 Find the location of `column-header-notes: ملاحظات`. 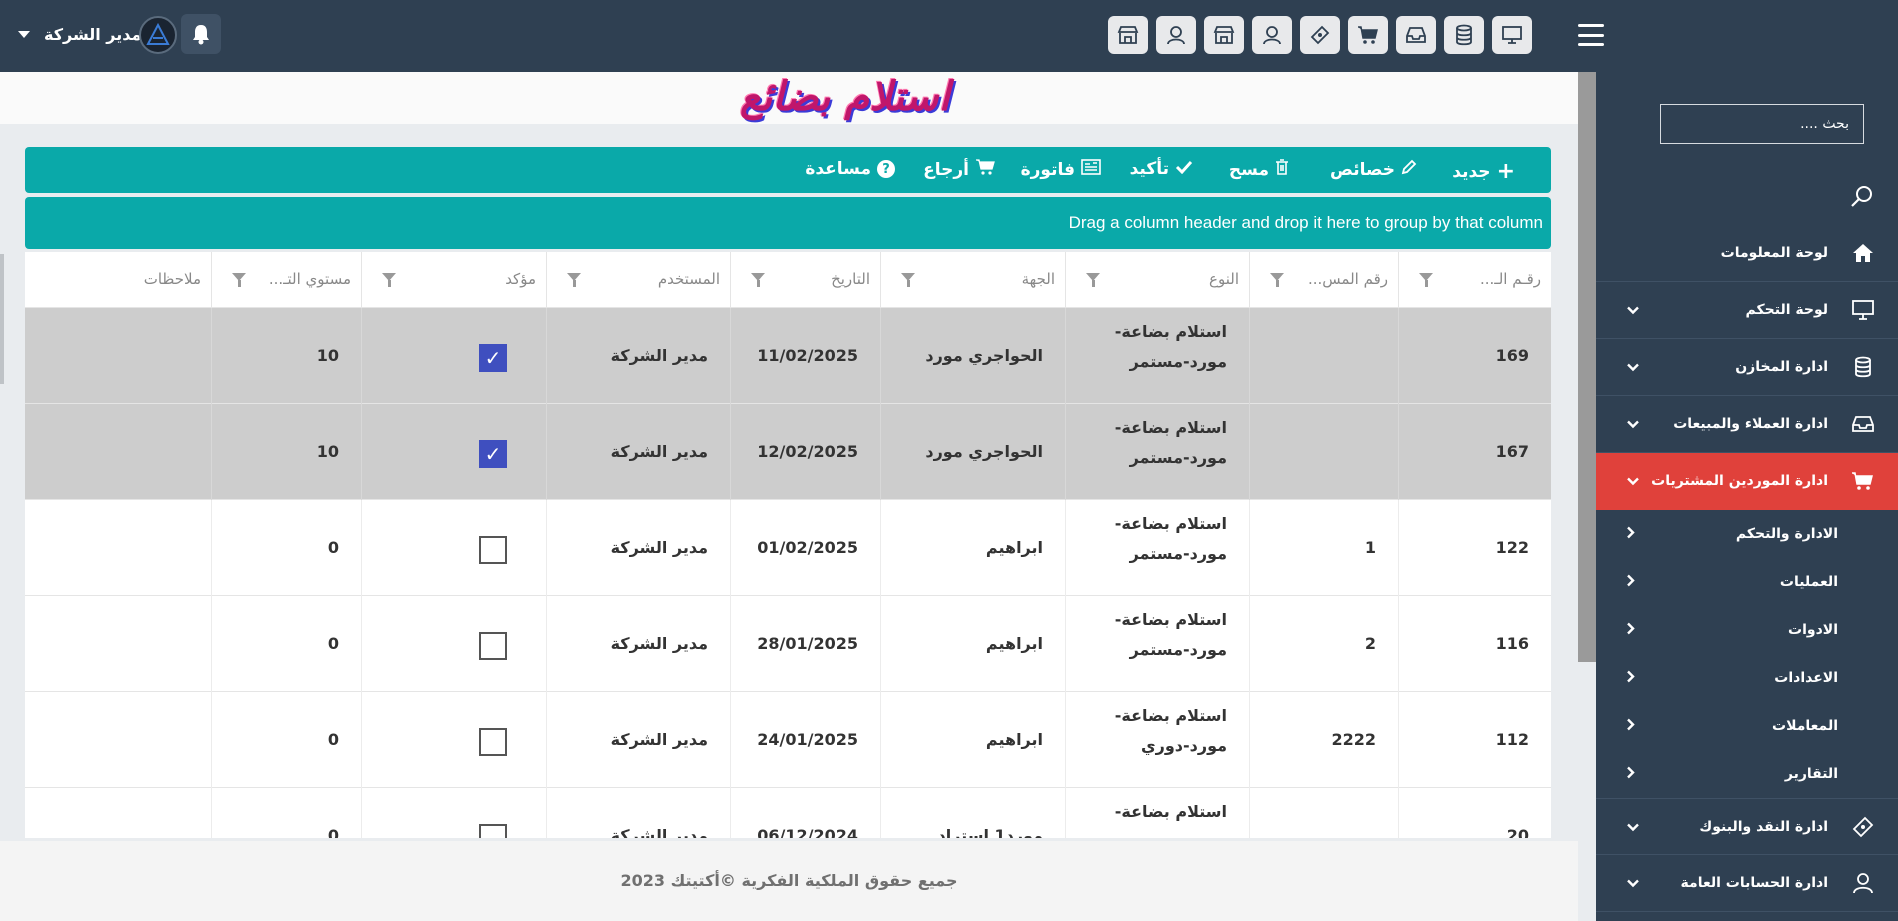

column-header-notes: ملاحظات is located at coordinates (118, 280).